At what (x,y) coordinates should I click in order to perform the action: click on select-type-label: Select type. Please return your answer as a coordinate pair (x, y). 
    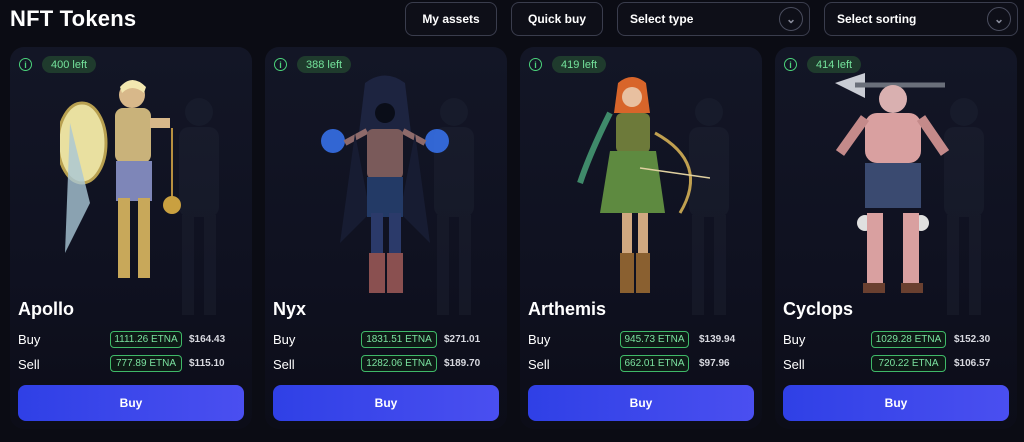
    Looking at the image, I should click on (662, 19).